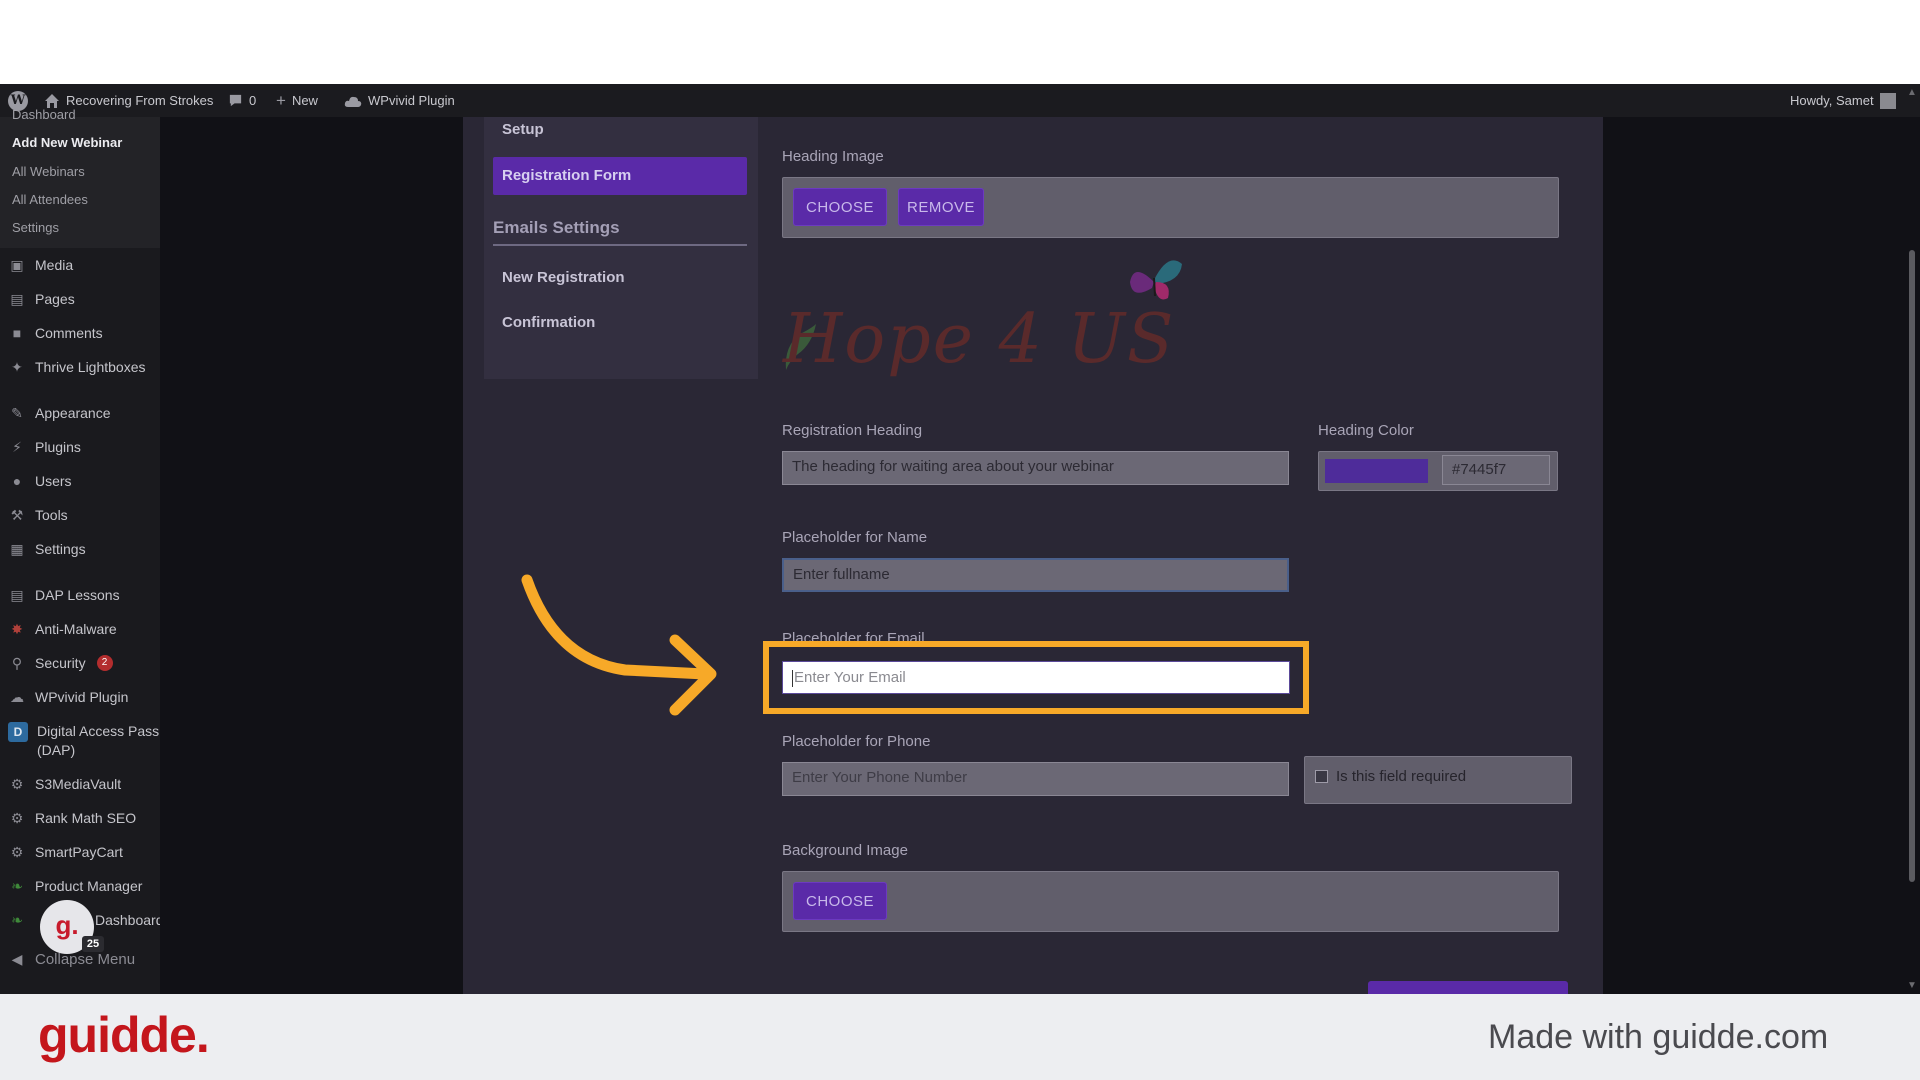 This screenshot has height=1080, width=1920. Describe the element at coordinates (53, 481) in the screenshot. I see `sidebar-item-label: Users` at that location.